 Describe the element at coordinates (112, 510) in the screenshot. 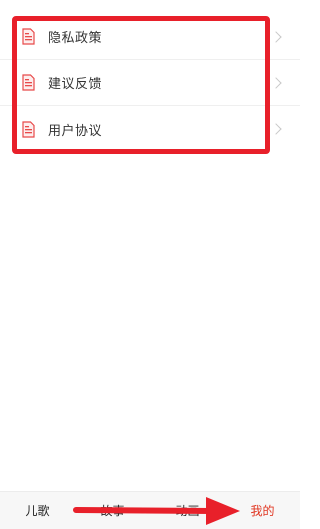

I see `tab-stories: 故事` at that location.